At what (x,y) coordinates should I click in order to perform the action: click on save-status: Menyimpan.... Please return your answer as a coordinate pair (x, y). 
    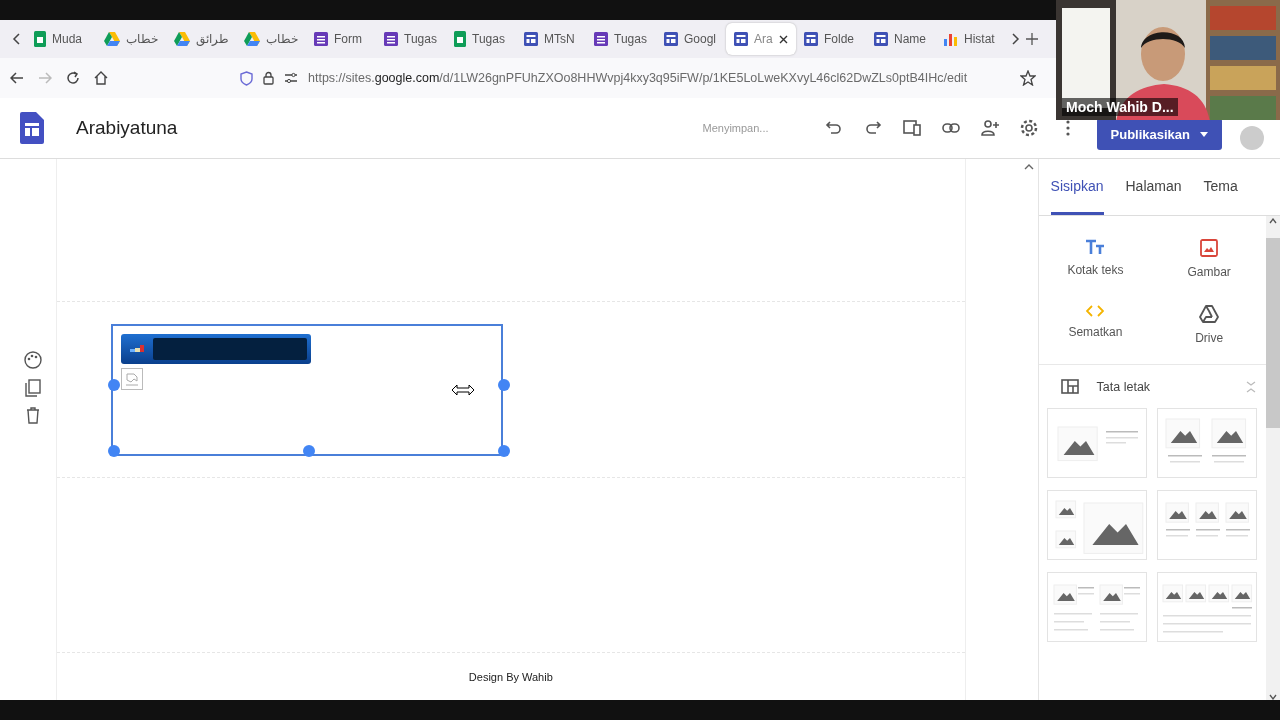
    Looking at the image, I should click on (735, 128).